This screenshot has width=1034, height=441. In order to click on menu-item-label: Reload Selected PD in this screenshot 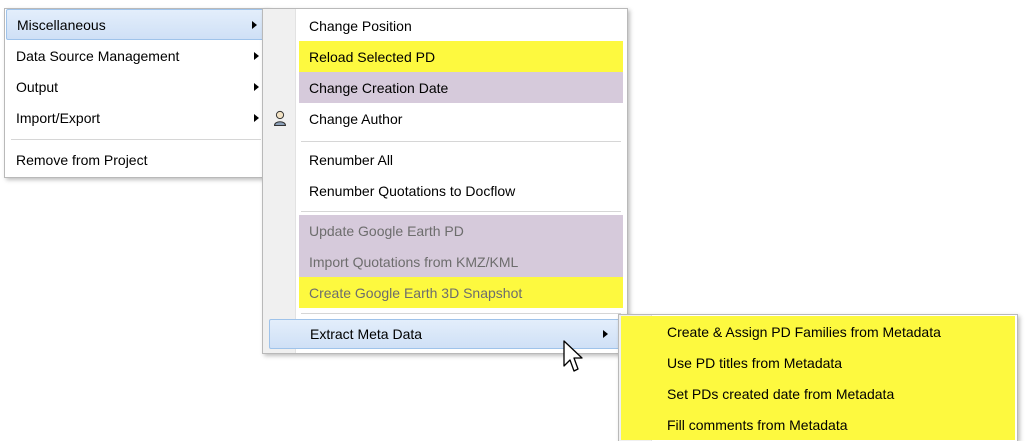, I will do `click(372, 56)`.